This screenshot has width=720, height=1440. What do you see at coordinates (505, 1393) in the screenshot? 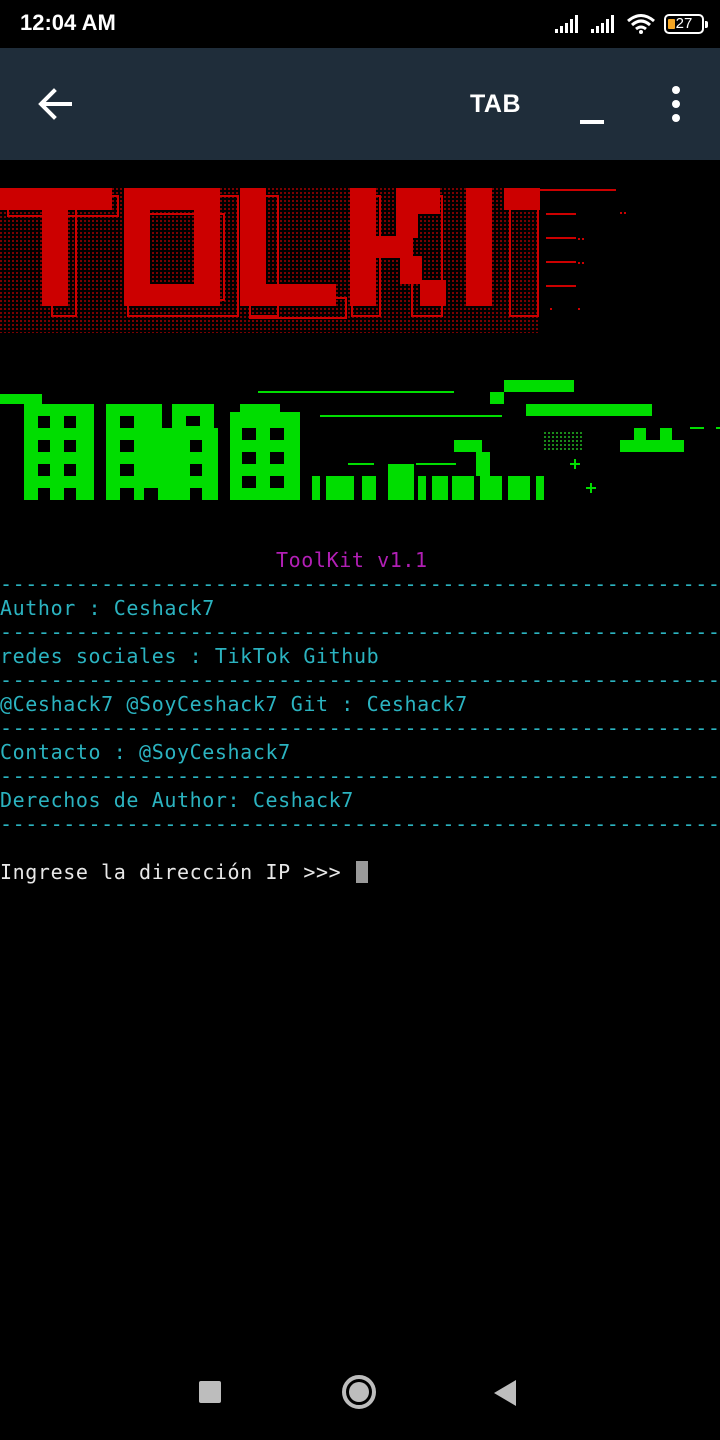
I see `back-triangle-icon` at bounding box center [505, 1393].